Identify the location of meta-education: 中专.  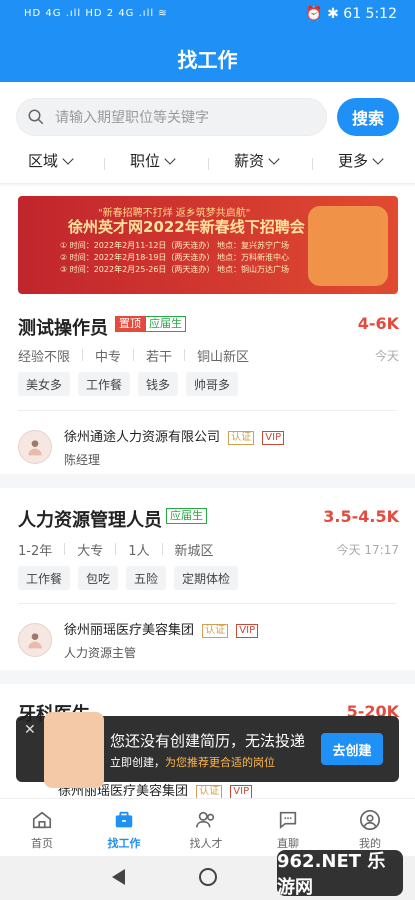
(108, 357).